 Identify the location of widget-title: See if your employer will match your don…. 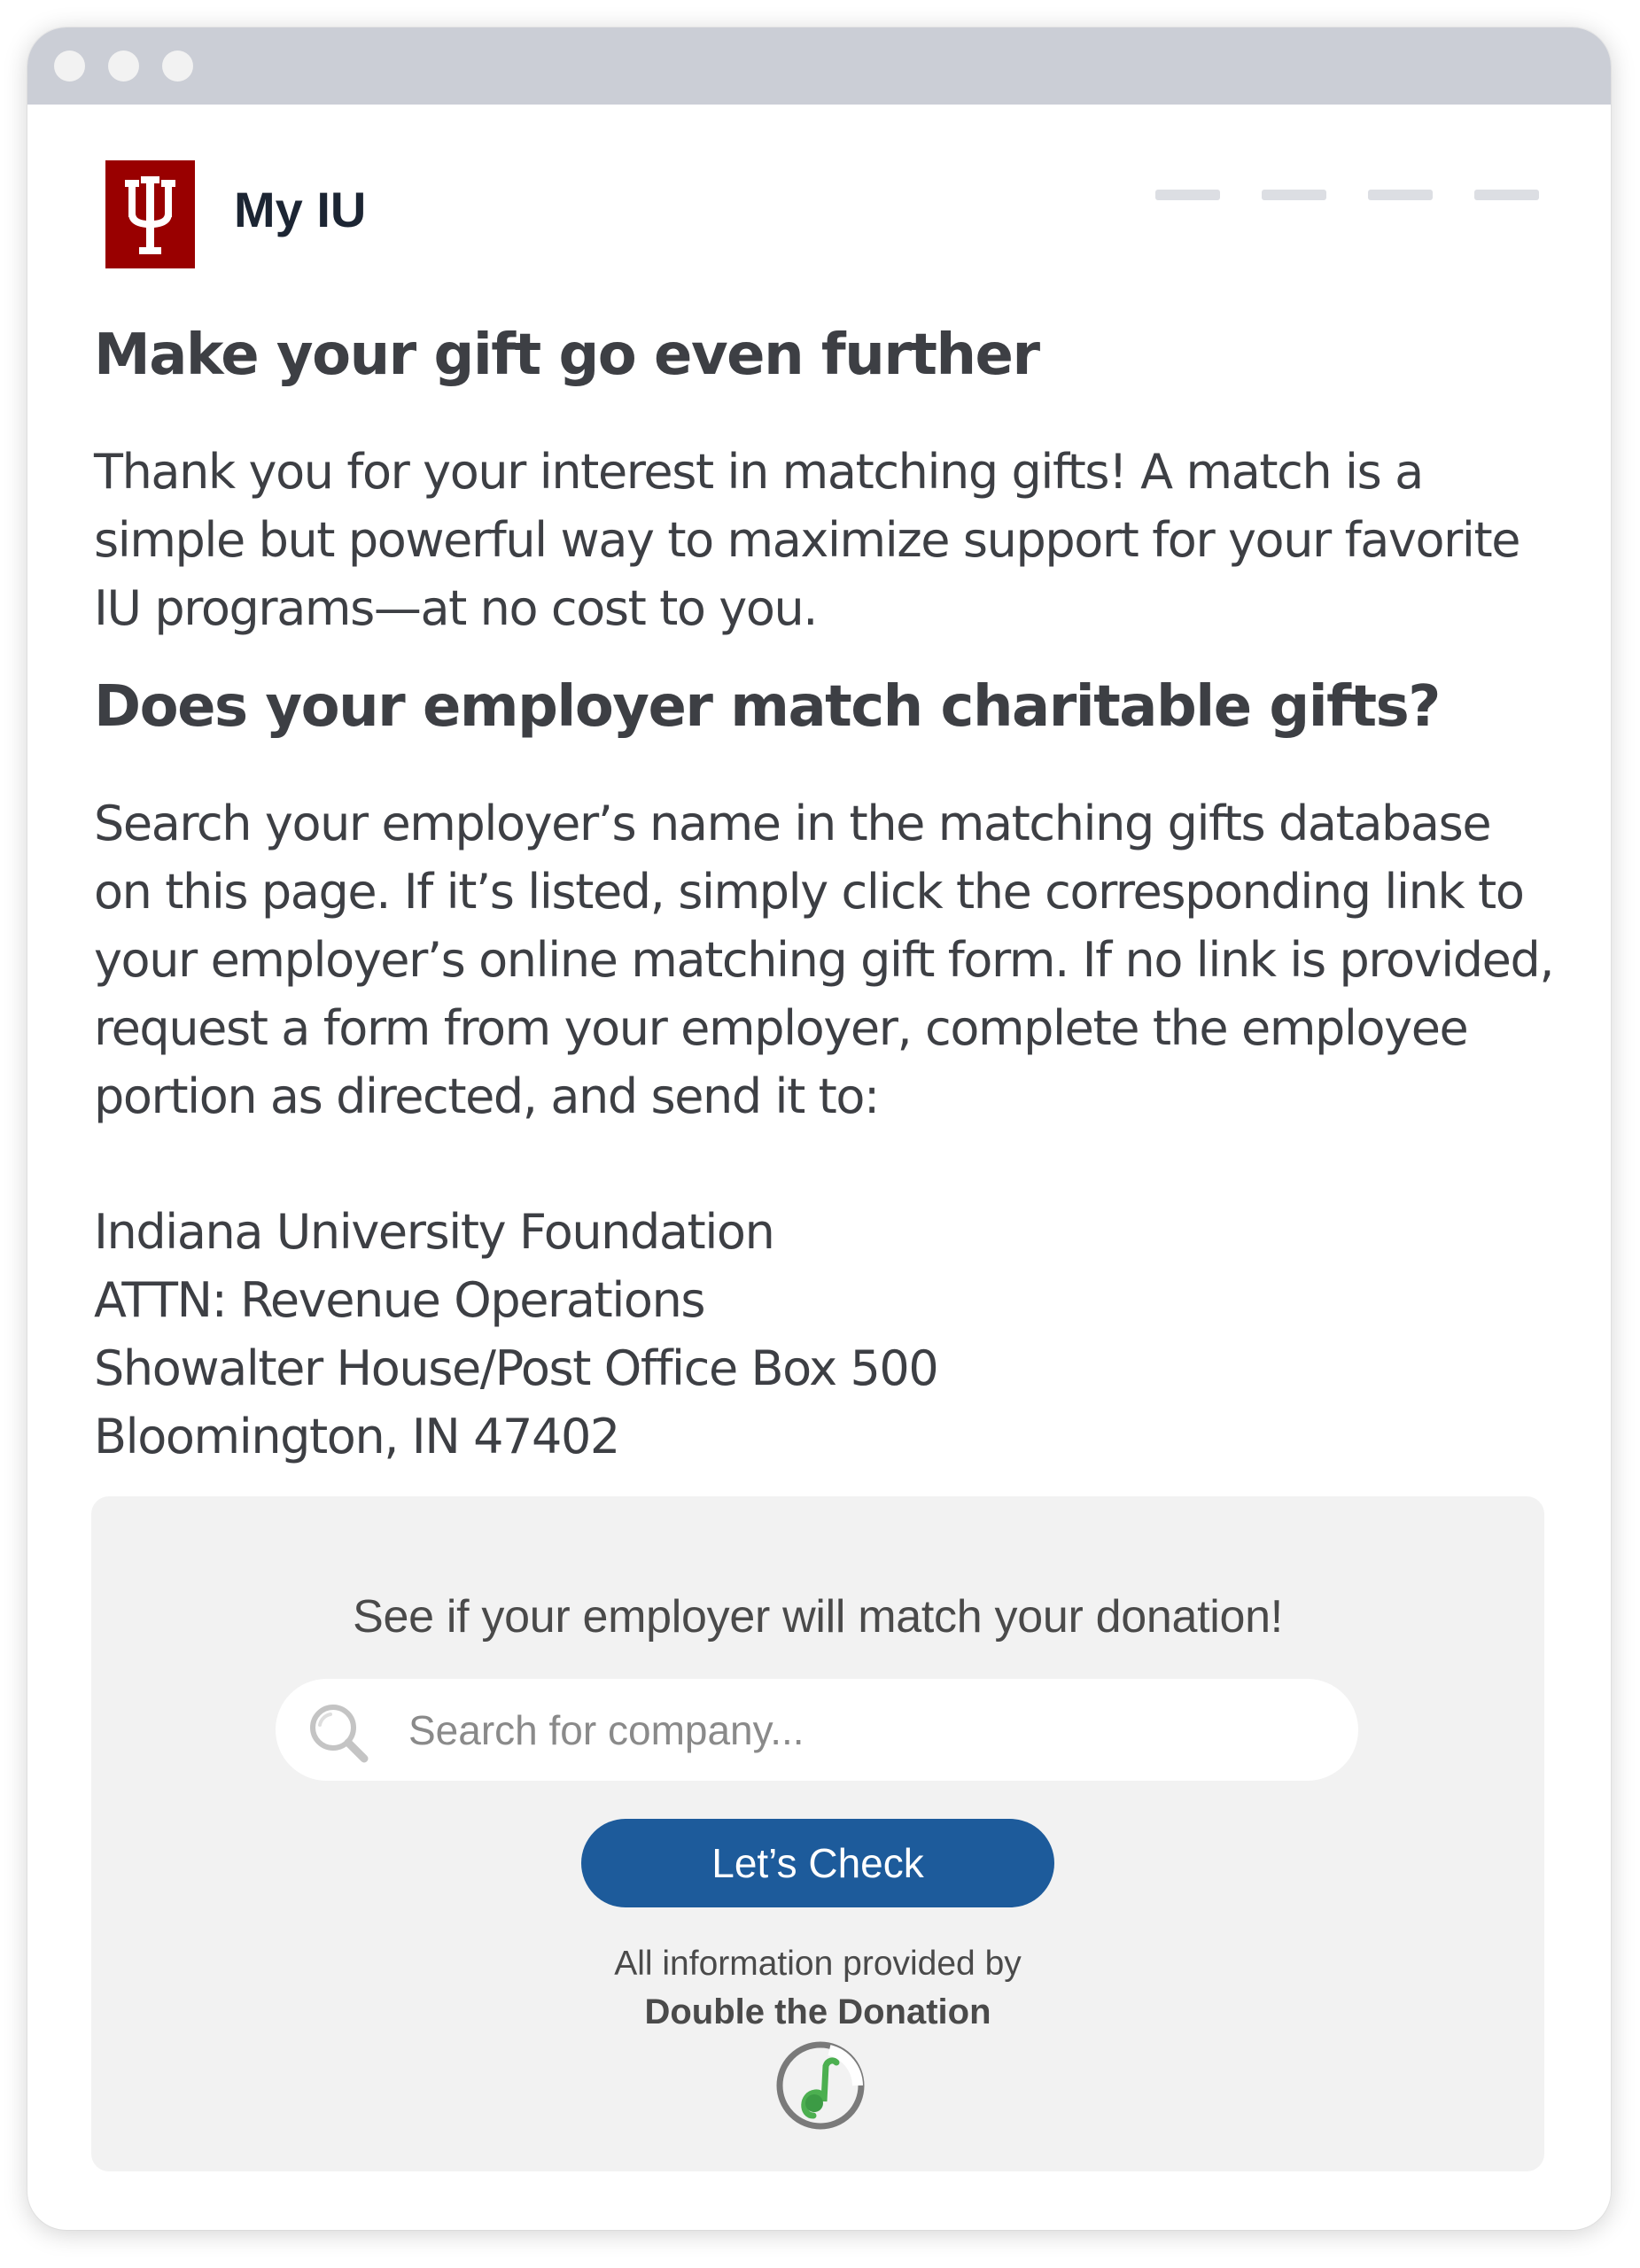
(818, 1617).